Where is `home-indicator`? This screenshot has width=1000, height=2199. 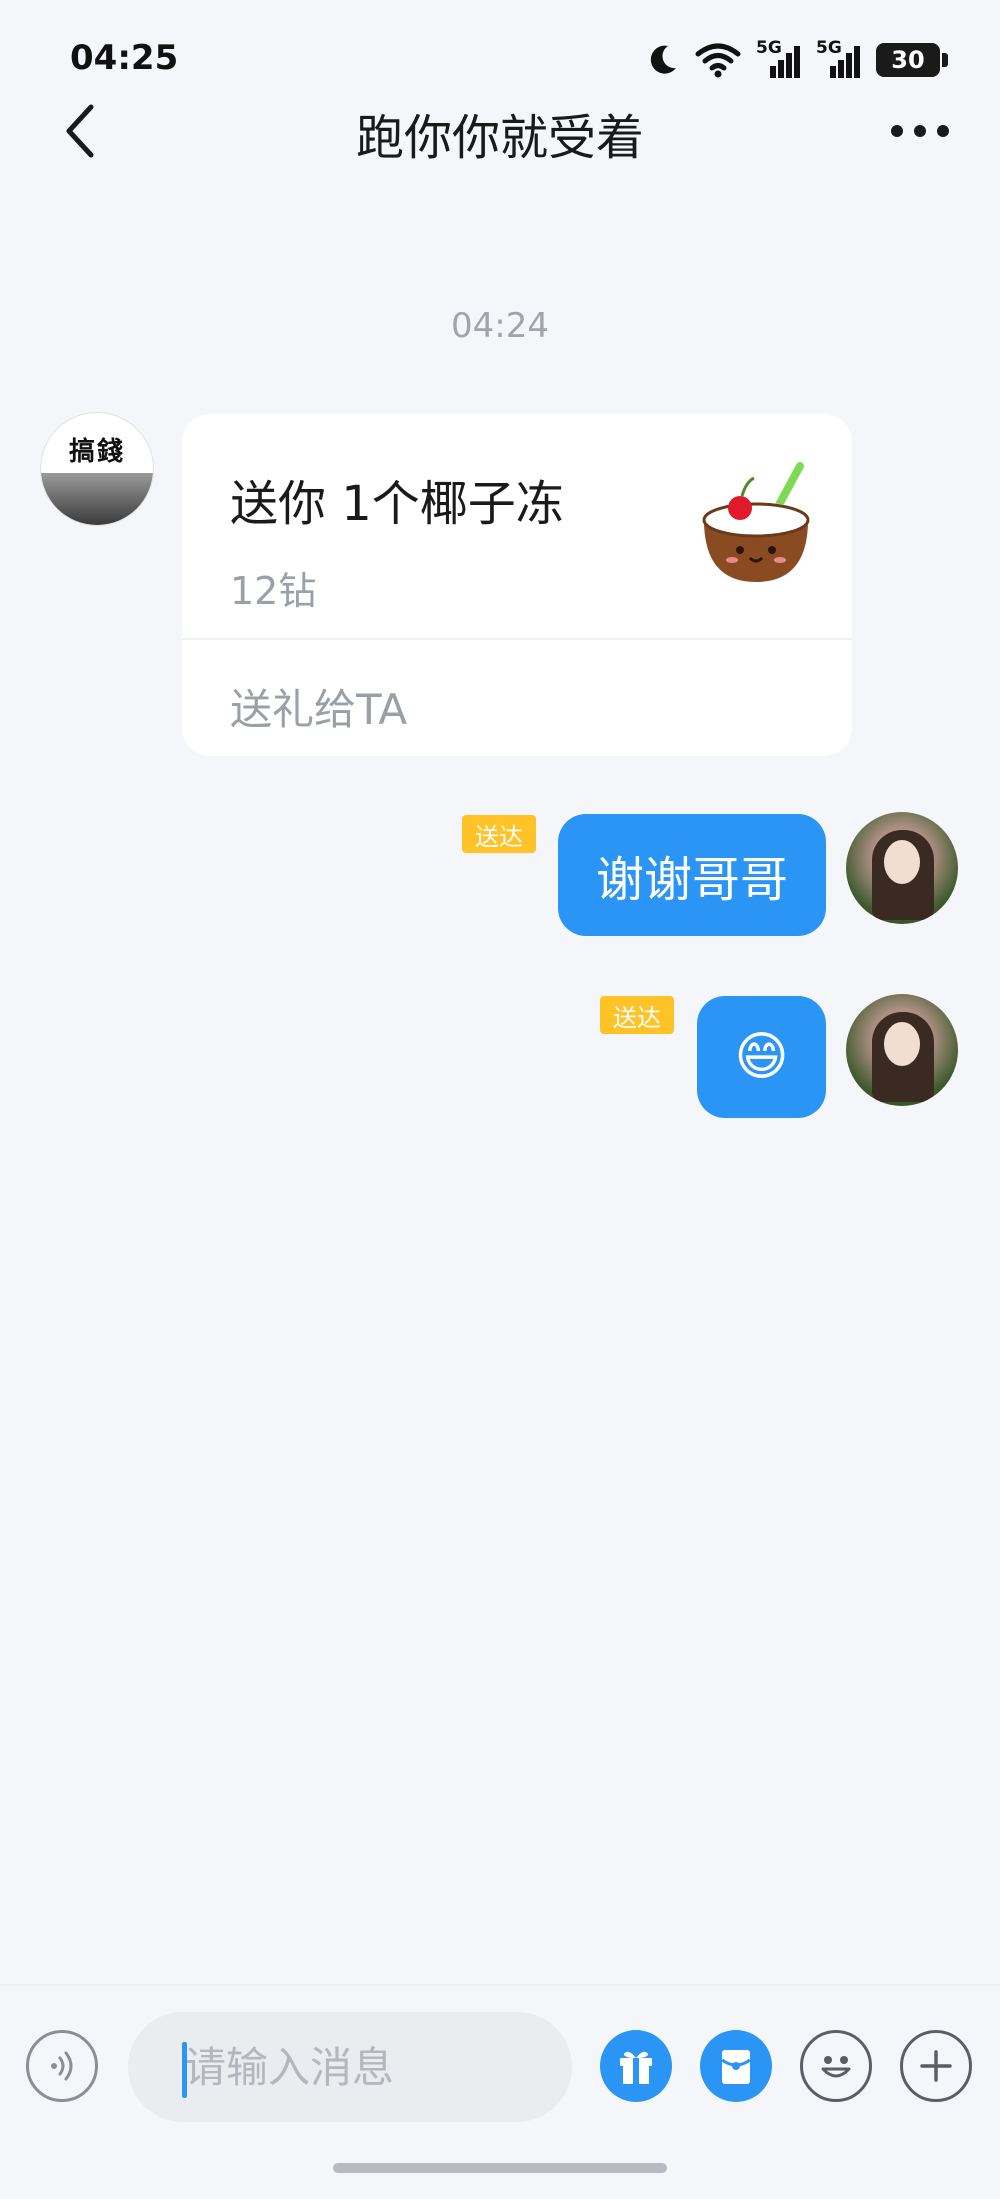
home-indicator is located at coordinates (500, 2168).